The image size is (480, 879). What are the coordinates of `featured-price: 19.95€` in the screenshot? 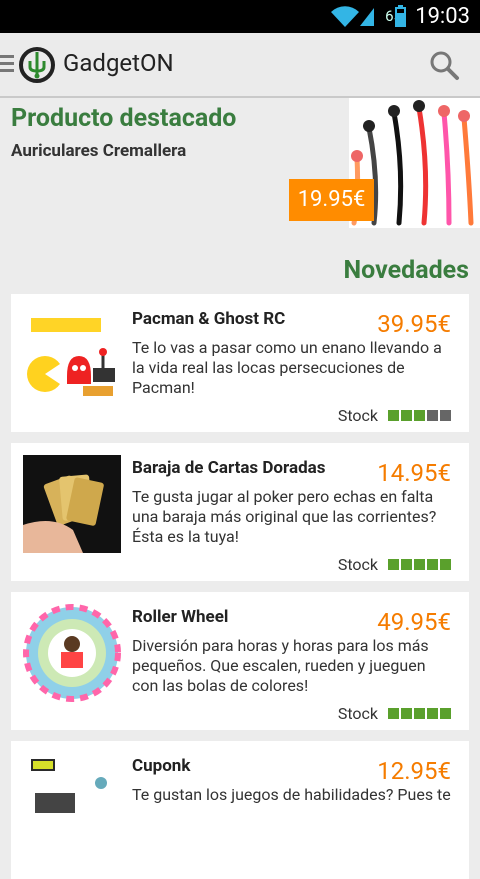 It's located at (331, 200).